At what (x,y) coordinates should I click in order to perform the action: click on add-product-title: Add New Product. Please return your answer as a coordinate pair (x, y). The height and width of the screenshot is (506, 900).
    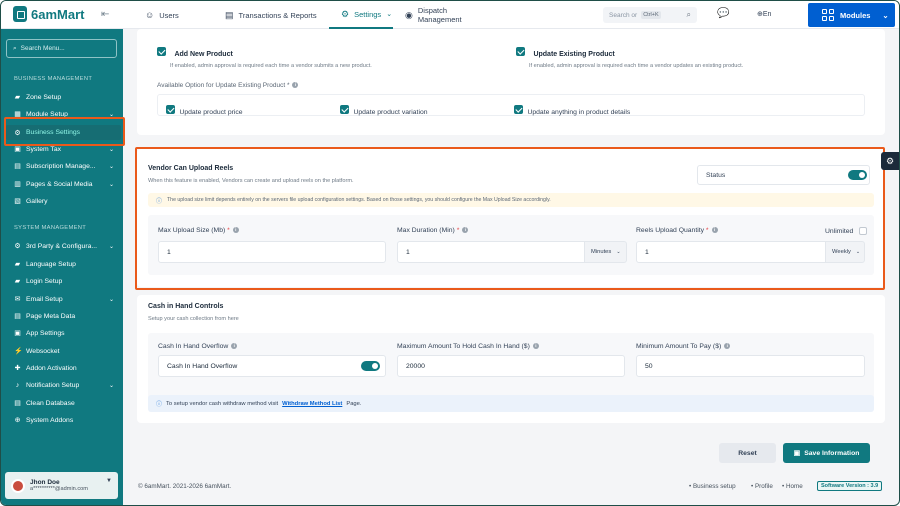
    Looking at the image, I should click on (203, 54).